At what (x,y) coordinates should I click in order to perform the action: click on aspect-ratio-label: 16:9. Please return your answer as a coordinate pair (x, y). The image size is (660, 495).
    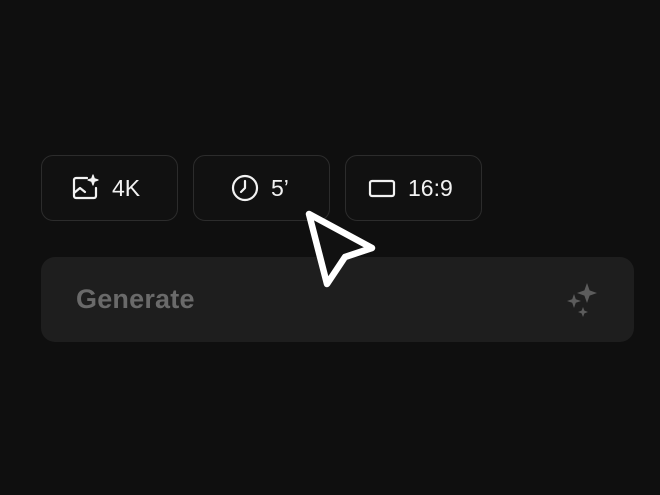
    Looking at the image, I should click on (430, 187).